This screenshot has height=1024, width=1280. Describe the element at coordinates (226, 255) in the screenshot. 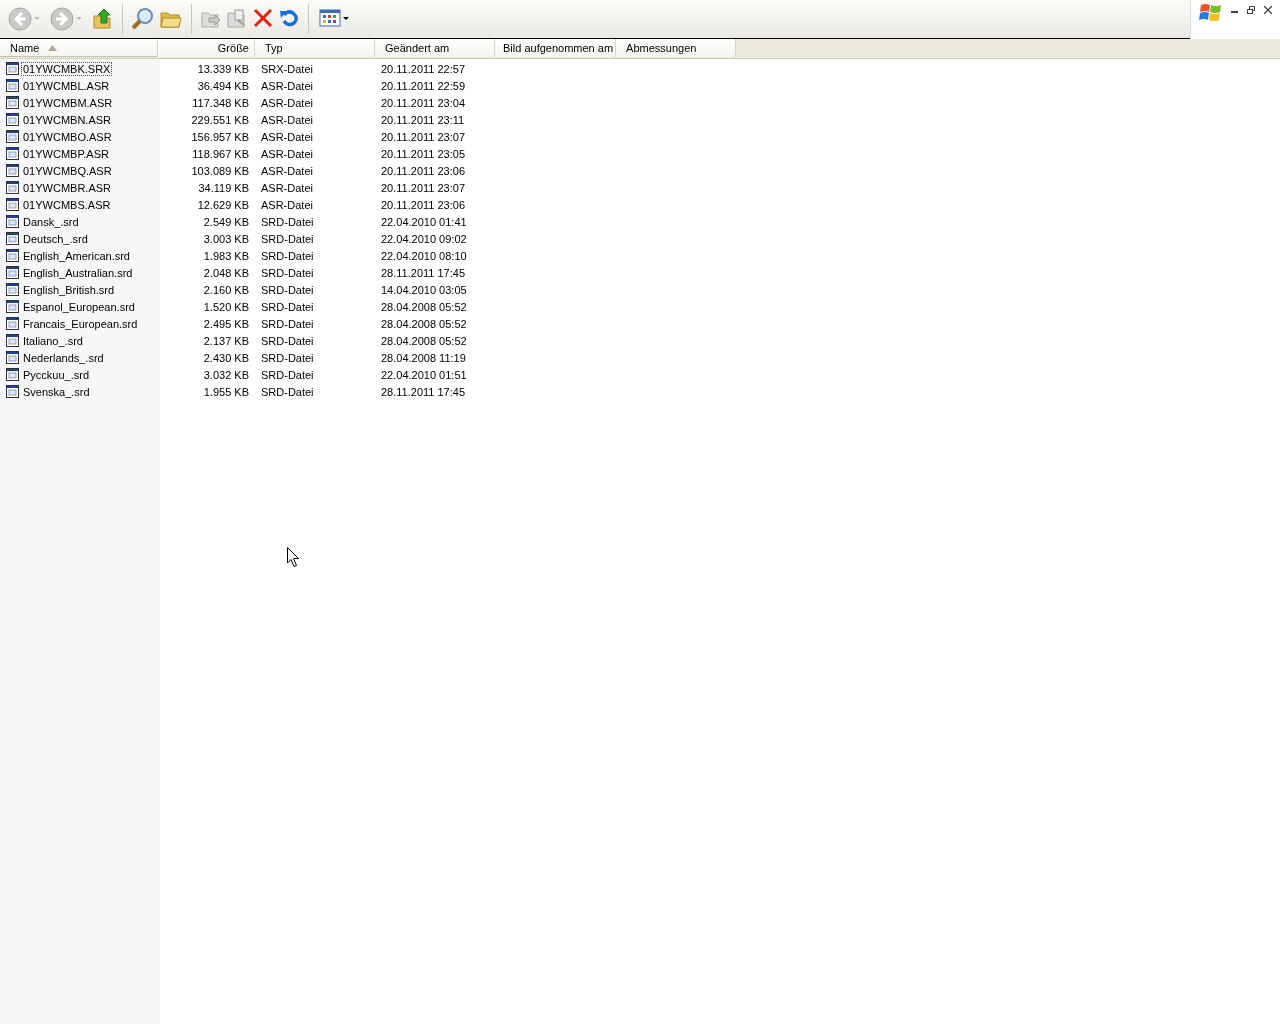

I see `file-size: 1.983 KB` at that location.